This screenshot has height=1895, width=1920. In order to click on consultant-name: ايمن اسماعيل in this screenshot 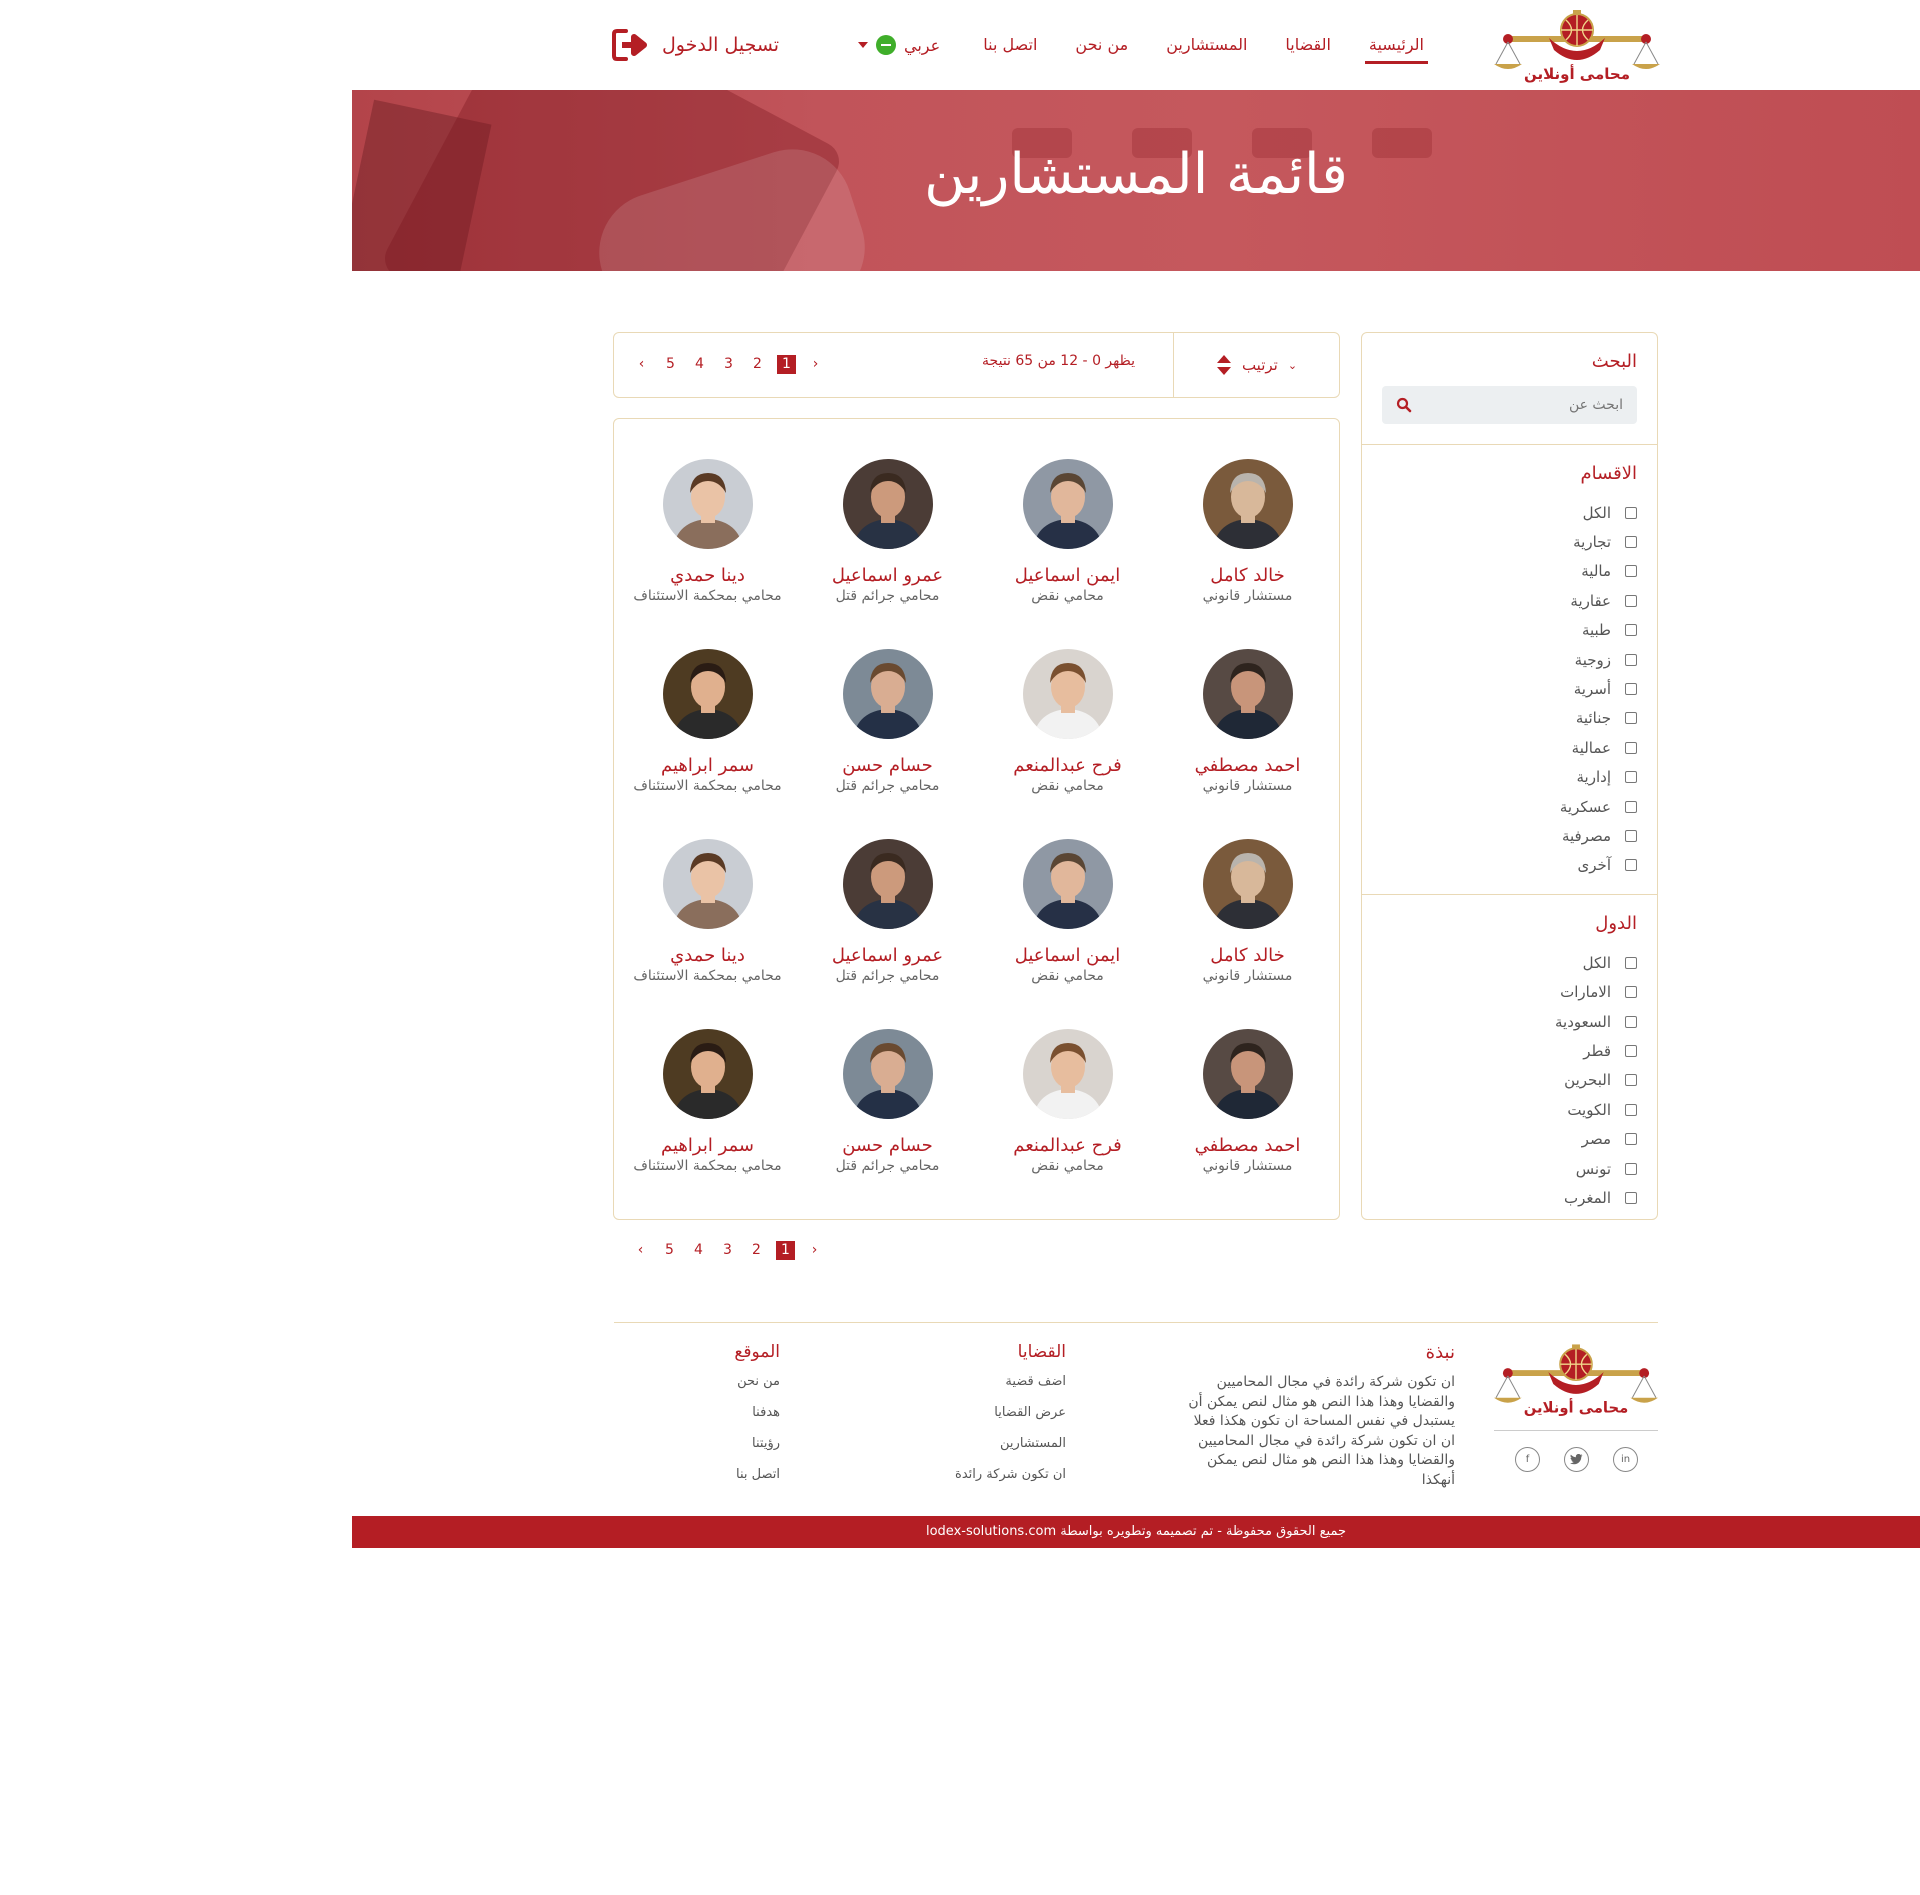, I will do `click(1068, 575)`.